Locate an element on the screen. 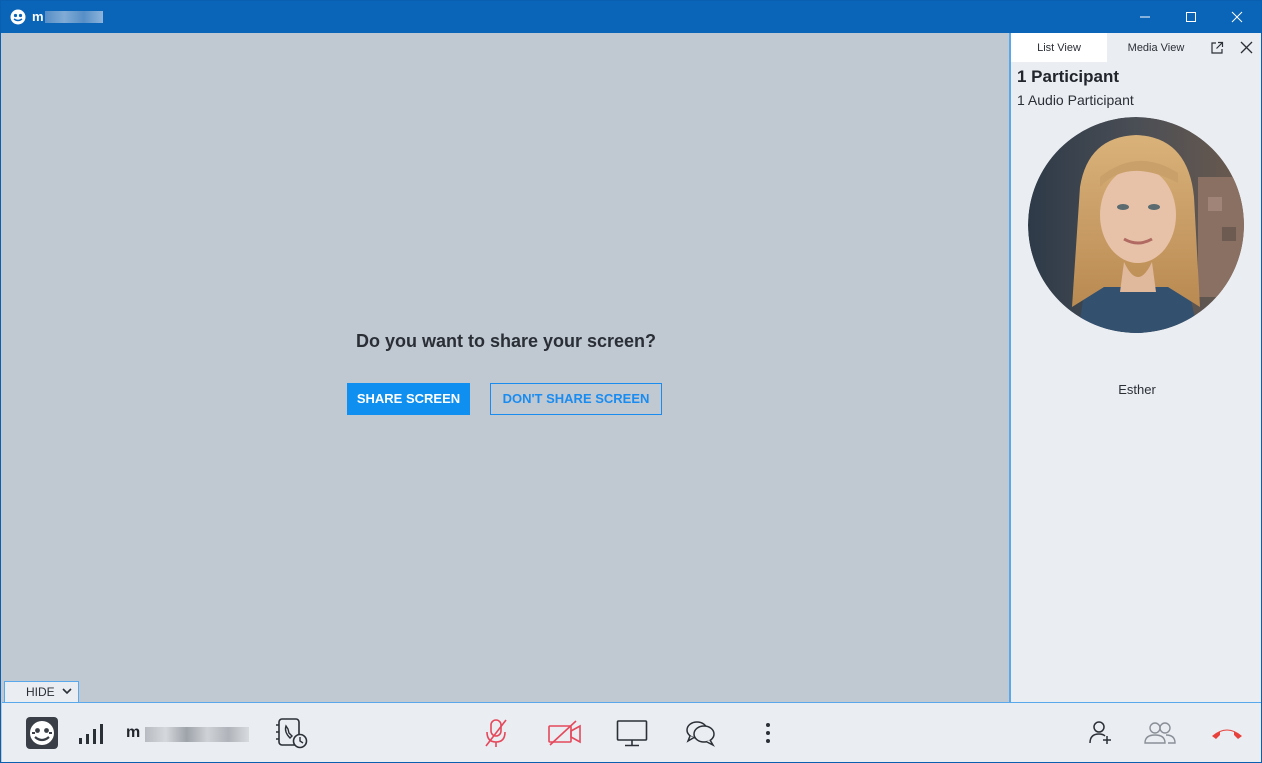 The width and height of the screenshot is (1262, 763). signal-strength is located at coordinates (93, 742).